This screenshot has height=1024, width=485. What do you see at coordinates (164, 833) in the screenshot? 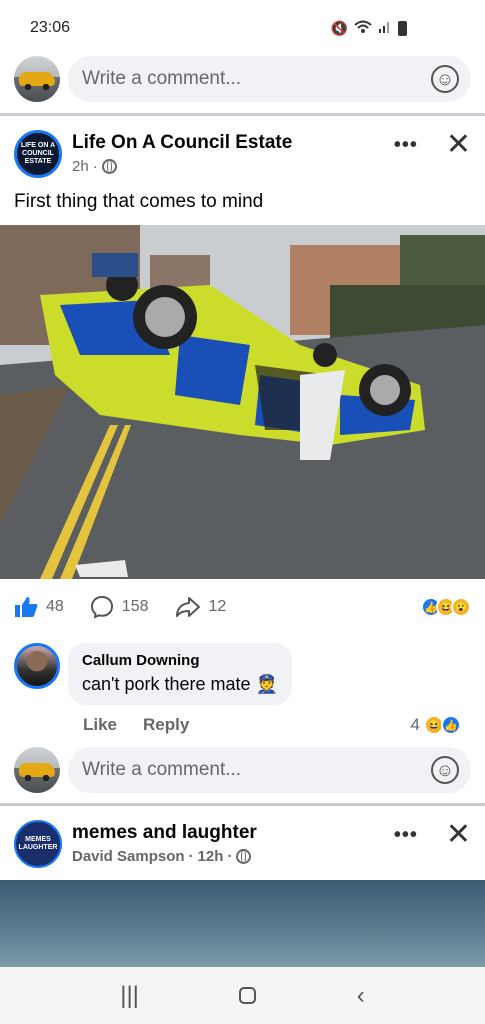
I see `page-name: memes and laughter` at bounding box center [164, 833].